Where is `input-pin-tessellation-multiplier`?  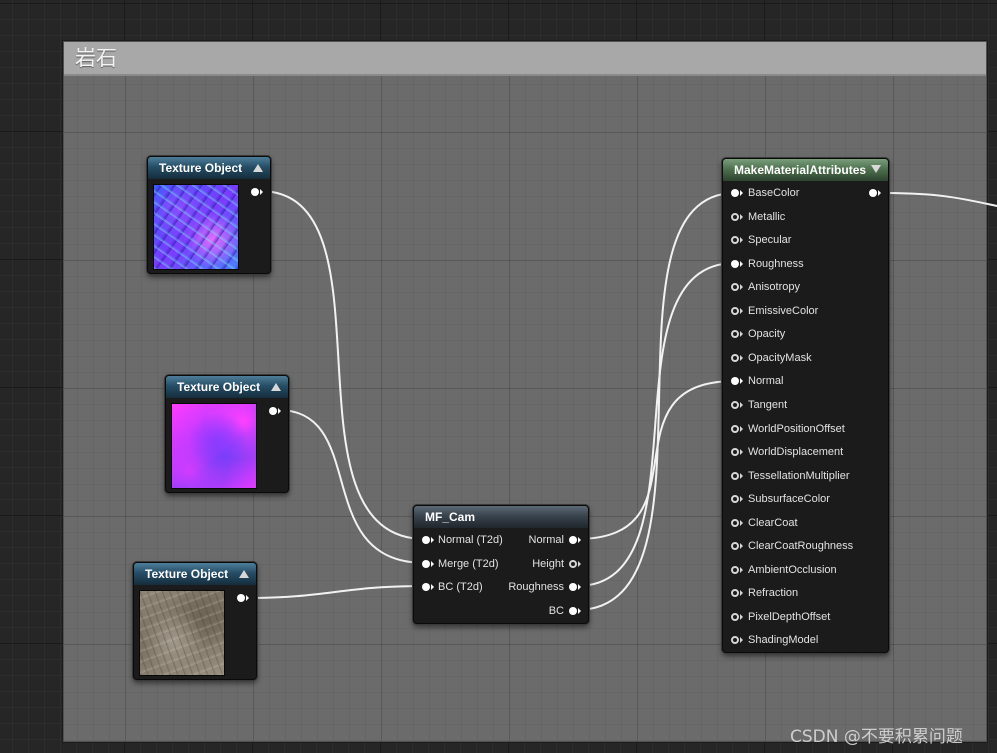 input-pin-tessellation-multiplier is located at coordinates (735, 475).